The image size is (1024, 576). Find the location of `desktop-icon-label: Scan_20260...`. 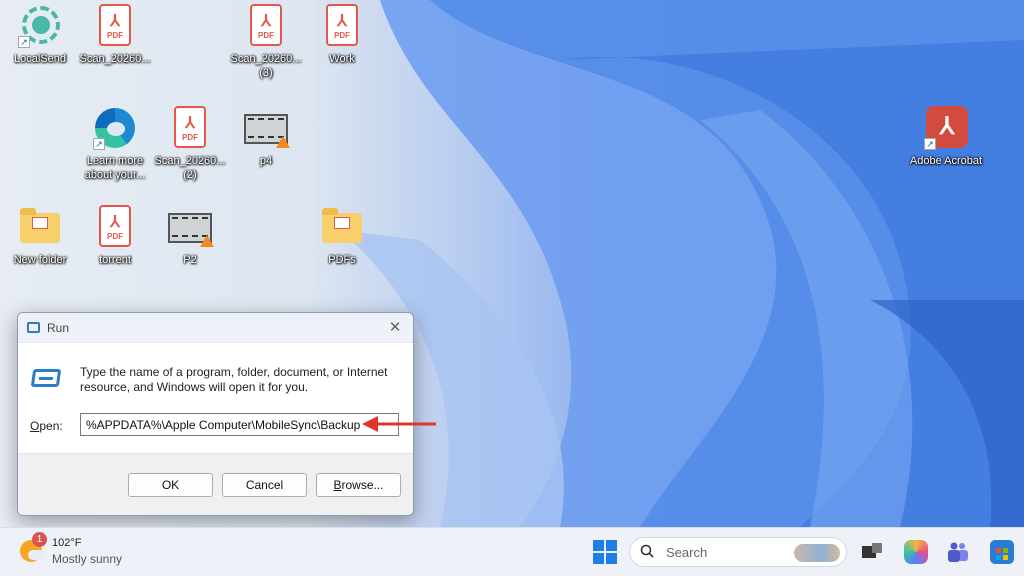

desktop-icon-label: Scan_20260... is located at coordinates (115, 59).